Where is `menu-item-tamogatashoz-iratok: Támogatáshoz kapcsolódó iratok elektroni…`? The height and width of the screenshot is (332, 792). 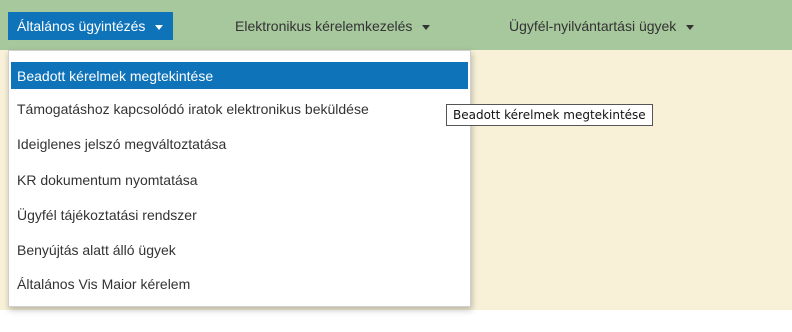
menu-item-tamogatashoz-iratok: Támogatáshoz kapcsolódó iratok elektroni… is located at coordinates (239, 108).